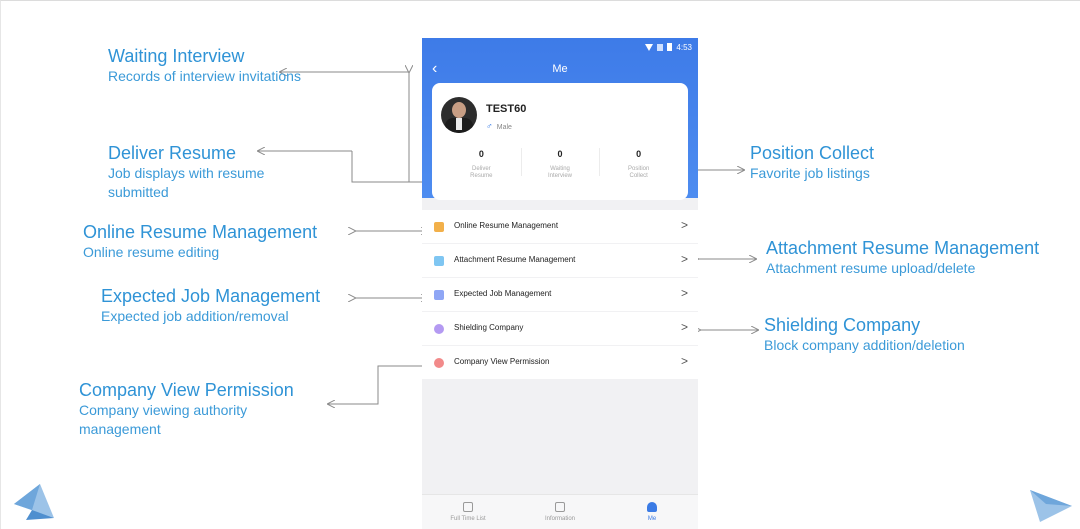 The width and height of the screenshot is (1080, 529). Describe the element at coordinates (652, 507) in the screenshot. I see `person-icon` at that location.